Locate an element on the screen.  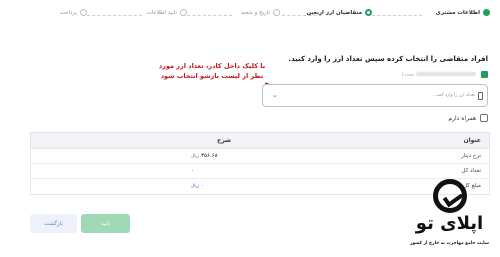
step-active-icon is located at coordinates (368, 12).